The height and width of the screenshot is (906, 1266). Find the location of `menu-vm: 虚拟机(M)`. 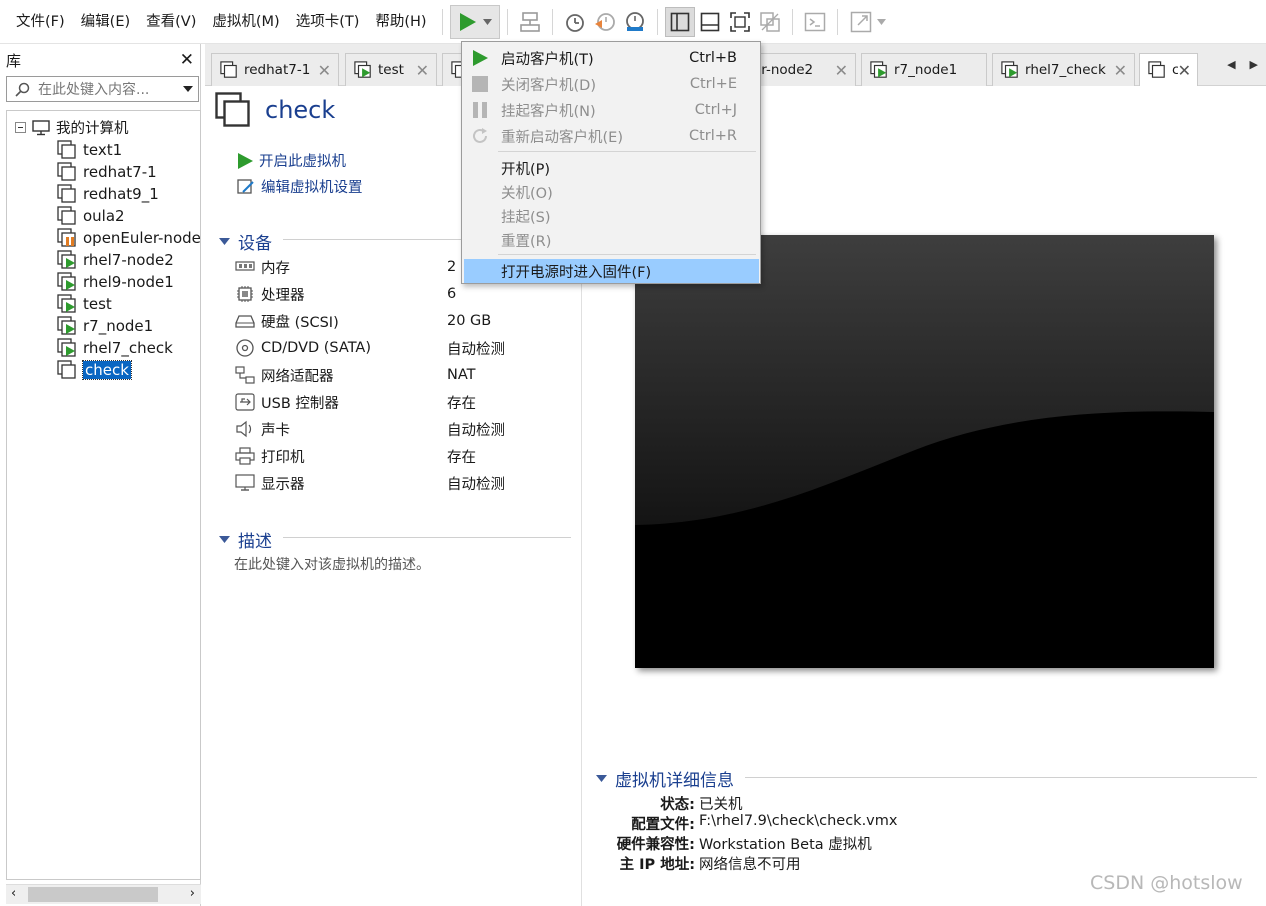

menu-vm: 虚拟机(M) is located at coordinates (245, 22).